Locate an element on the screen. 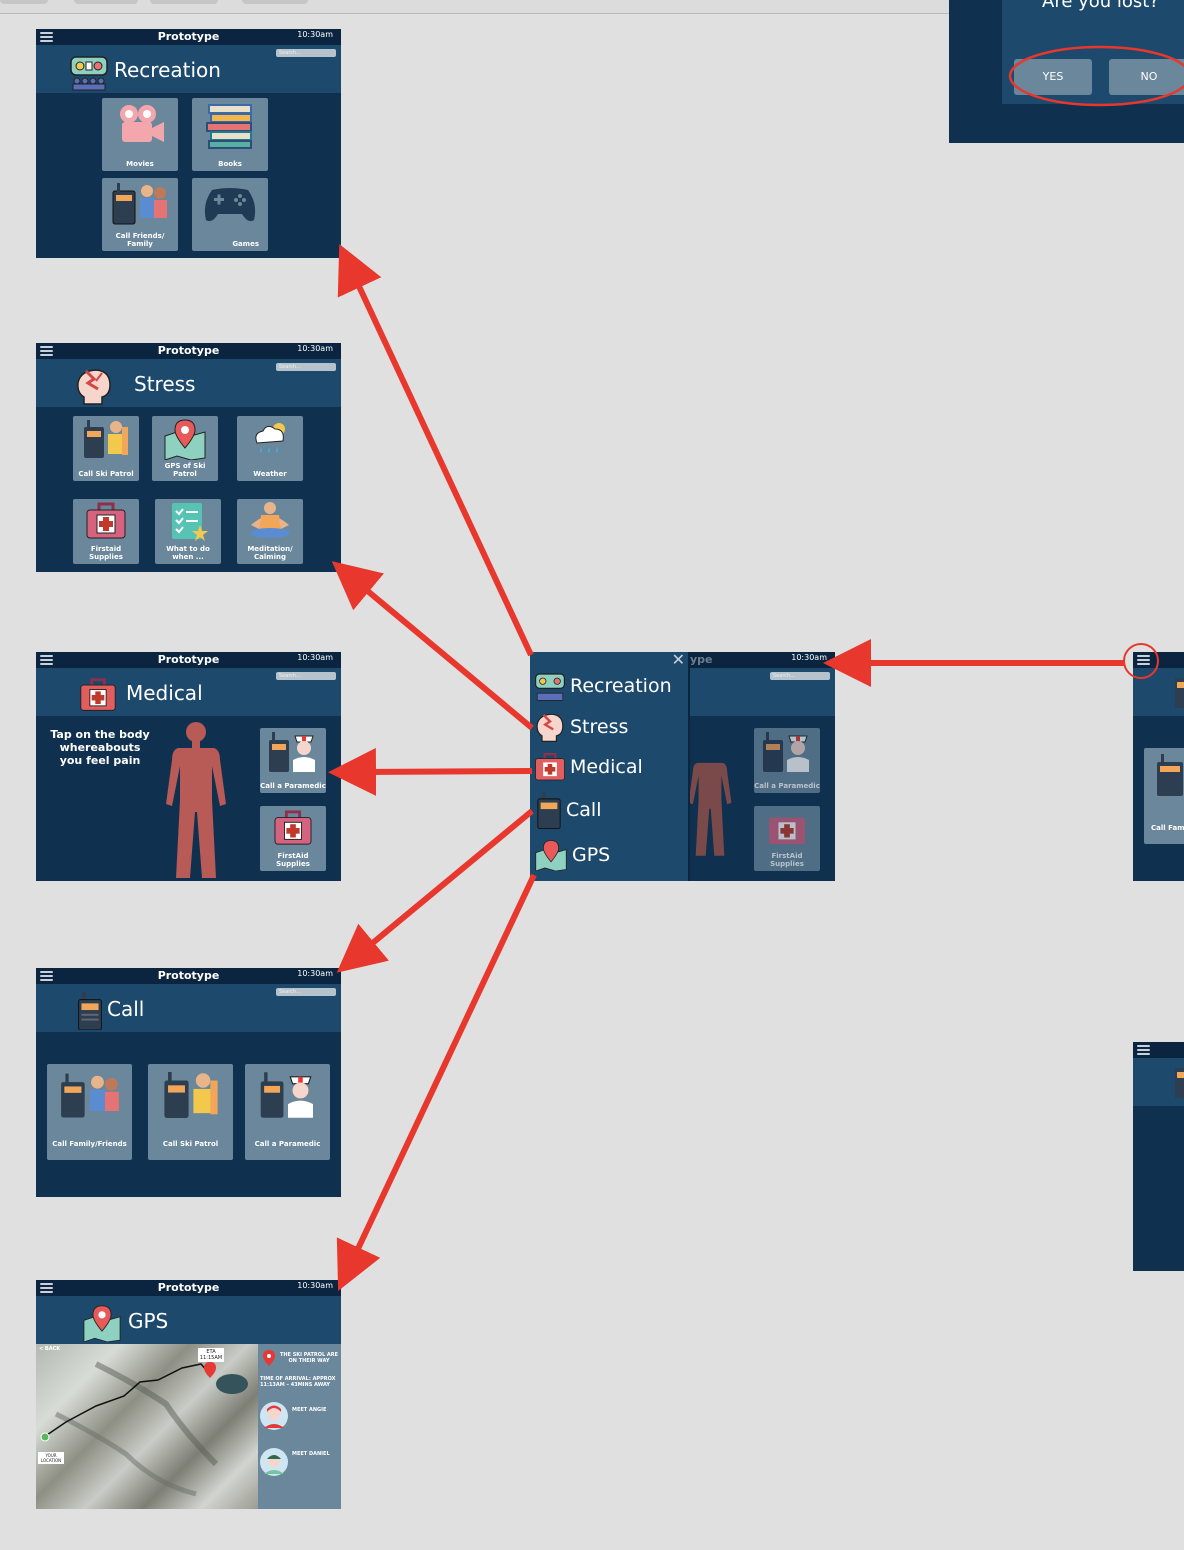  section-title: Recreation is located at coordinates (167, 70).